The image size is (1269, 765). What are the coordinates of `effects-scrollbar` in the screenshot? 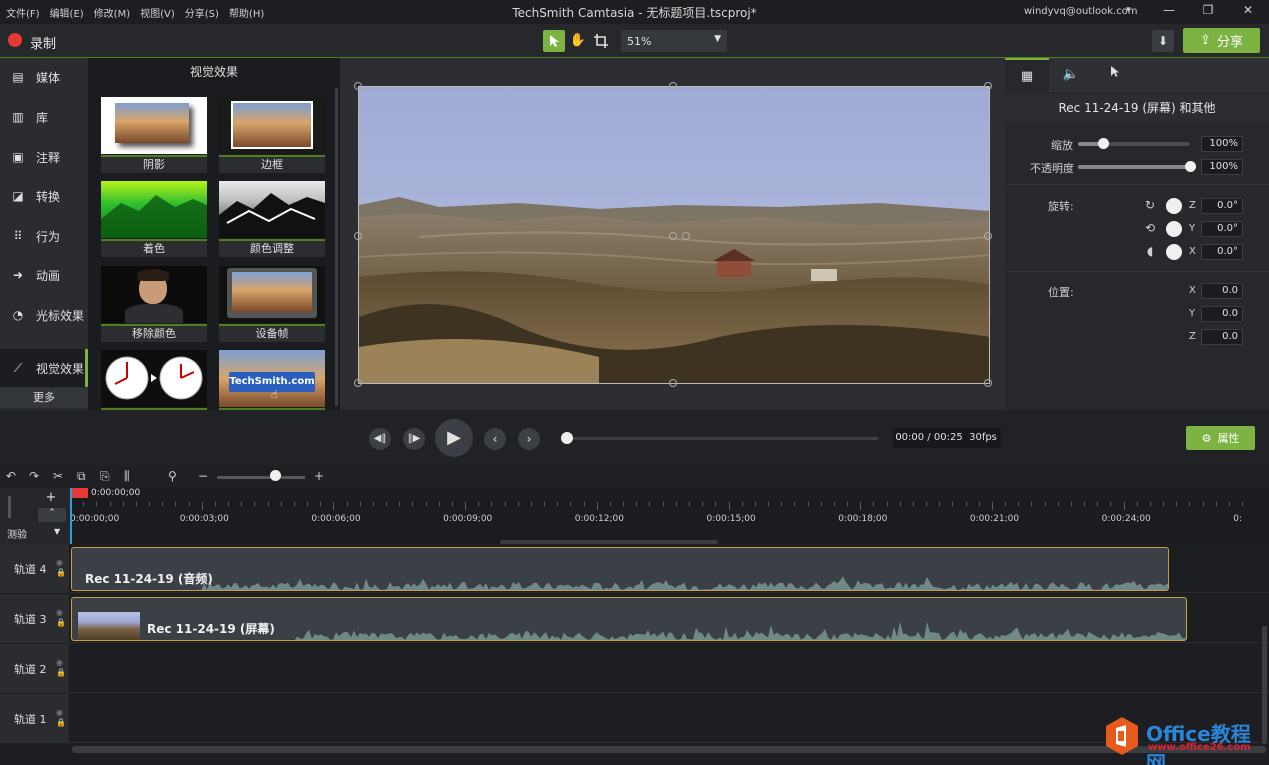 It's located at (336, 247).